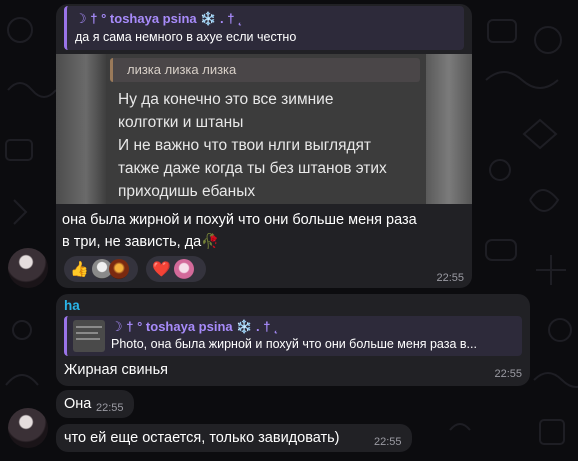 This screenshot has height=461, width=578. Describe the element at coordinates (116, 370) in the screenshot. I see `message-text: Жирная свинья` at that location.